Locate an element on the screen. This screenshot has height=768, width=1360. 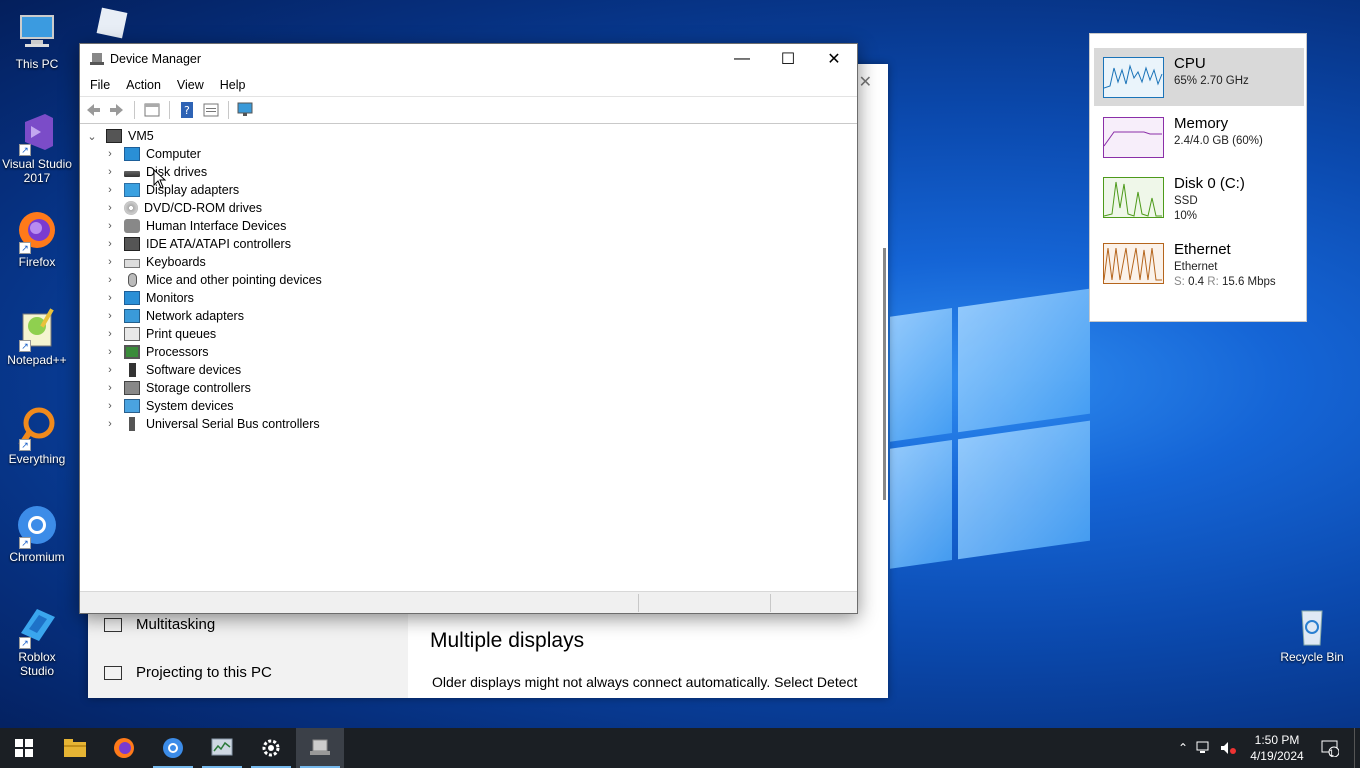
device-category-storage-controllers: › Storage controllers is located at coordinates (177, 388).